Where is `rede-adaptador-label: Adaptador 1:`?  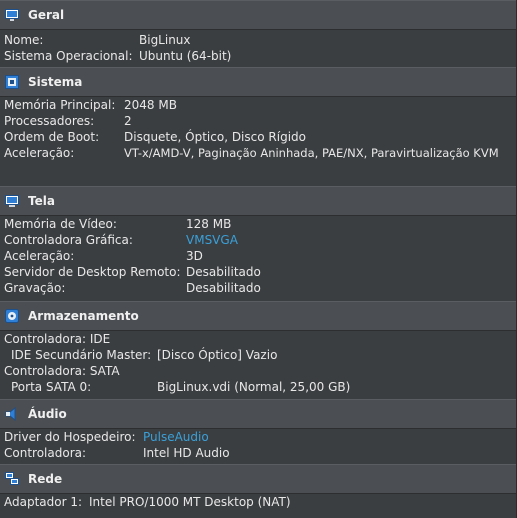
rede-adaptador-label: Adaptador 1: is located at coordinates (43, 502).